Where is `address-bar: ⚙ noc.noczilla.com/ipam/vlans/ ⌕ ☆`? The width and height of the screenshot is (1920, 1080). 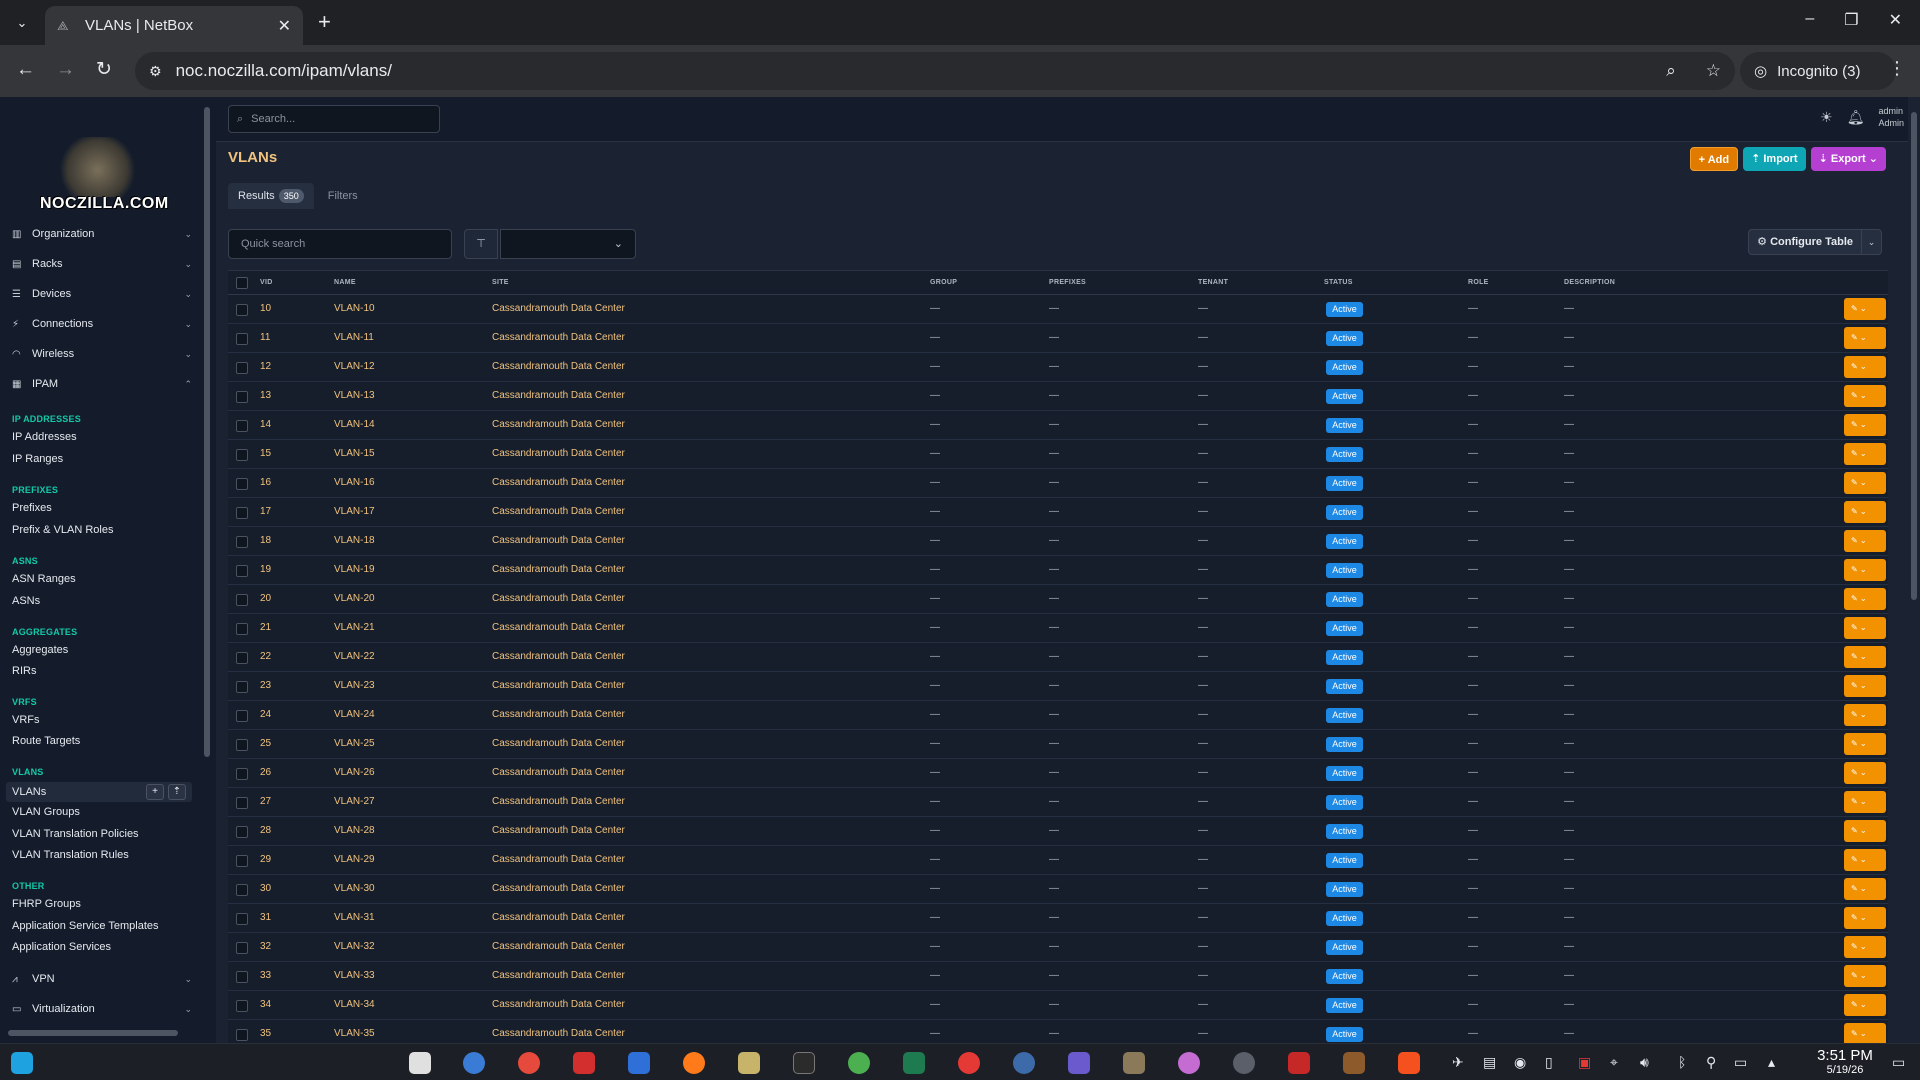 address-bar: ⚙ noc.noczilla.com/ipam/vlans/ ⌕ ☆ is located at coordinates (935, 71).